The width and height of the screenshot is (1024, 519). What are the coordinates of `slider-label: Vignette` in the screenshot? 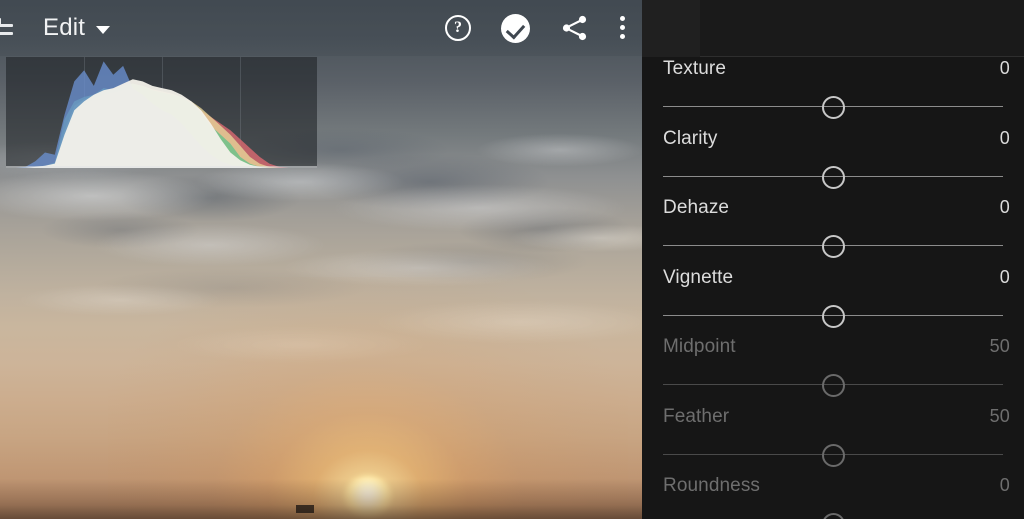 It's located at (698, 277).